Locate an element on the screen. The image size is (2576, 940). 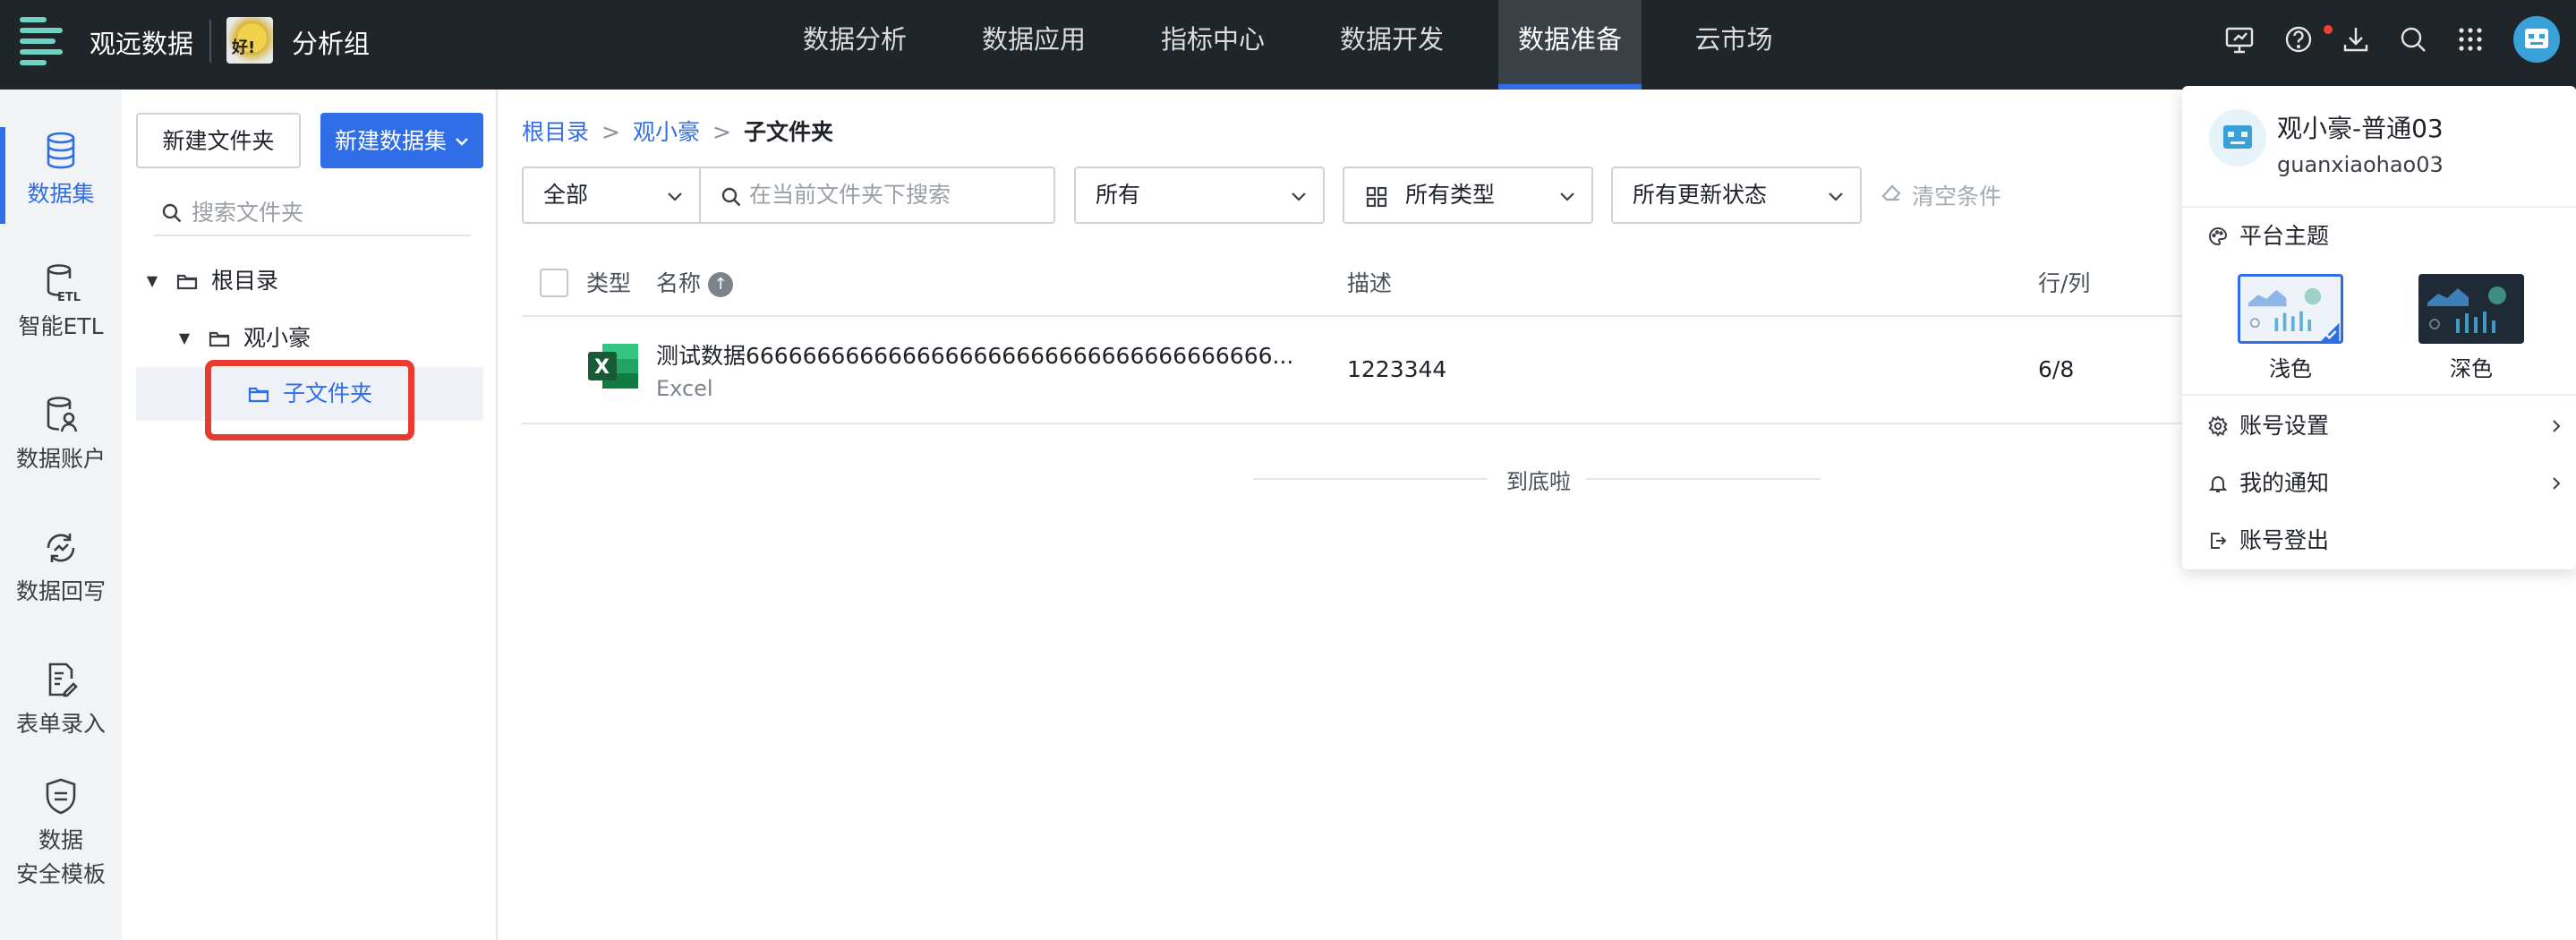
select-all-checkbox is located at coordinates (554, 283).